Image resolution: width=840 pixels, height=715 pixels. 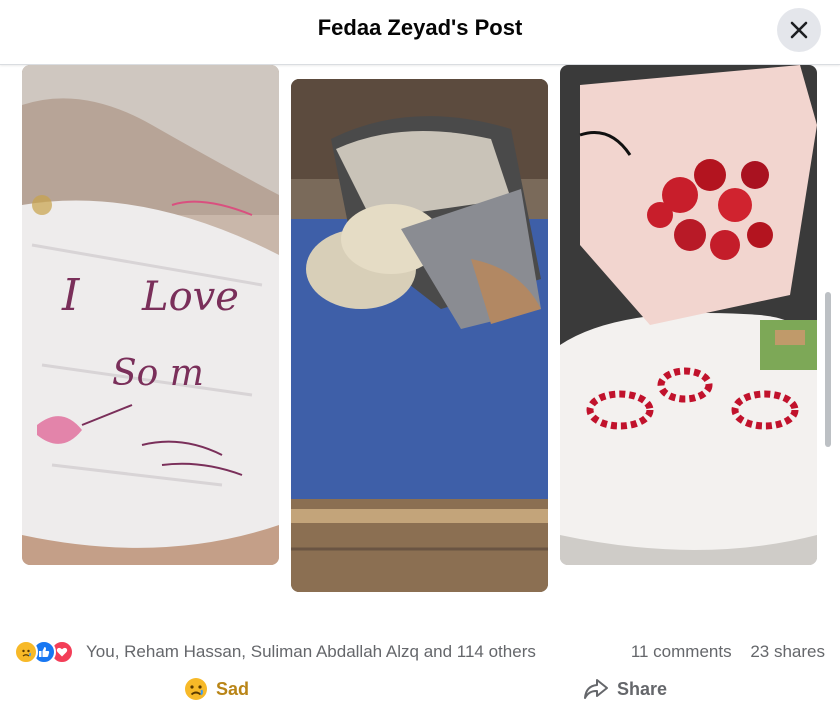 I want to click on svg-text: So m, so click(x=158, y=373).